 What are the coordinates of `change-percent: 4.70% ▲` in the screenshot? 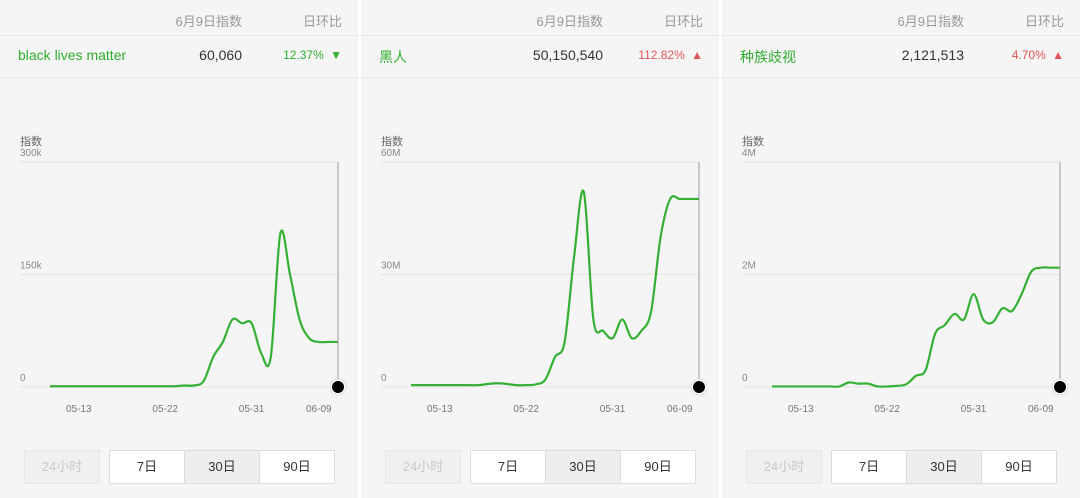 It's located at (1038, 55).